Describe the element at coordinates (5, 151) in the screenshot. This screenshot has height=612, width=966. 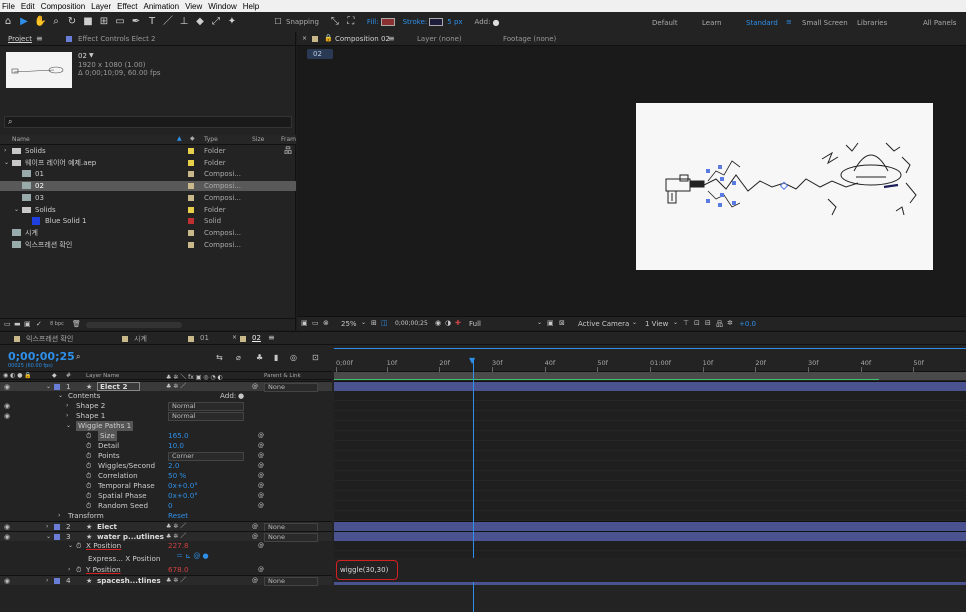
I see `expand-arrow-icon: ›` at that location.